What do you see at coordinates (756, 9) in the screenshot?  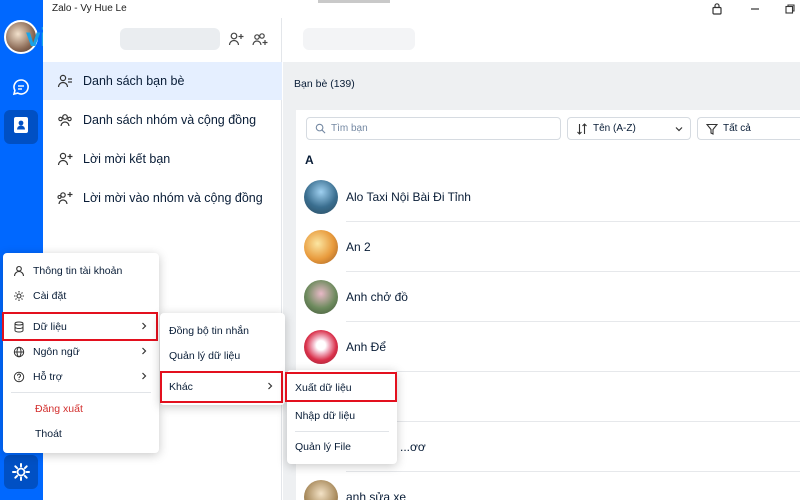 I see `minimize-icon` at bounding box center [756, 9].